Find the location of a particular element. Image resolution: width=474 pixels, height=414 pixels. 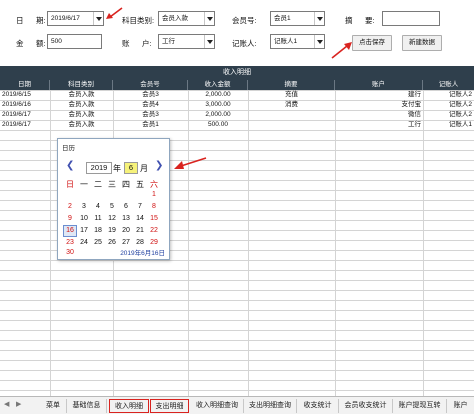

calendar-day: 8 is located at coordinates (154, 207).